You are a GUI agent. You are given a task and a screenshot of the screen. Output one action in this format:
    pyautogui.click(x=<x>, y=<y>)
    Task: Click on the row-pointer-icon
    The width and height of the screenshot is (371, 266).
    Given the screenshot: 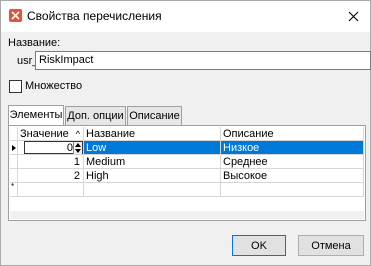 What is the action you would take?
    pyautogui.click(x=14, y=148)
    